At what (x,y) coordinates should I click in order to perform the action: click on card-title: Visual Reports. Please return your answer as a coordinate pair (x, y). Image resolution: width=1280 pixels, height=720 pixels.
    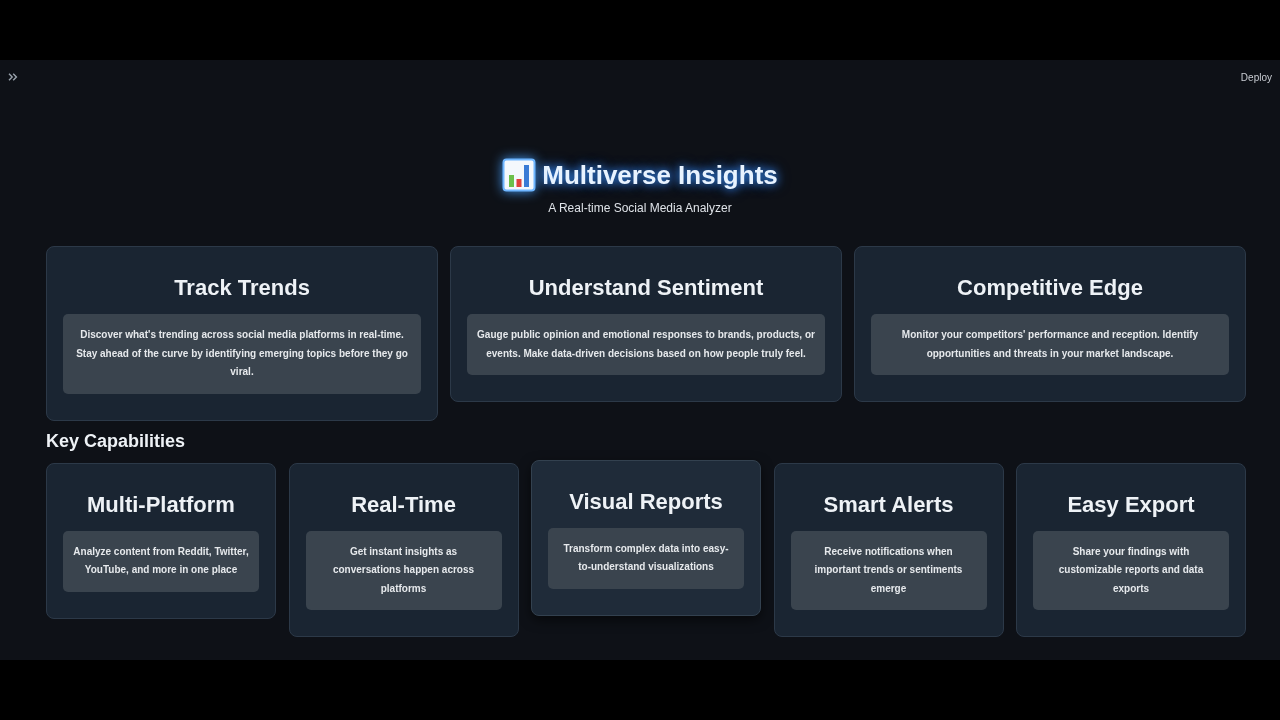
    Looking at the image, I should click on (646, 501).